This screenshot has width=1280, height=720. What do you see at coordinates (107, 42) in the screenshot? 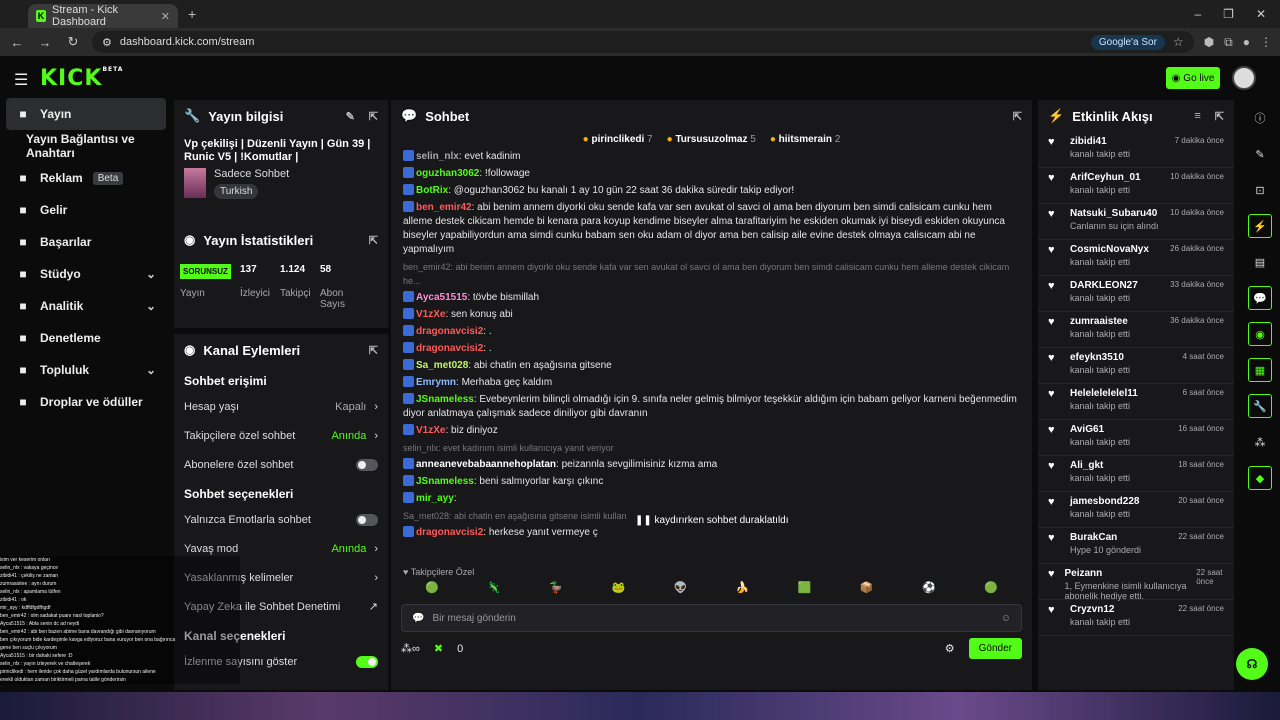
I see `site-info-icon: ⚙` at bounding box center [107, 42].